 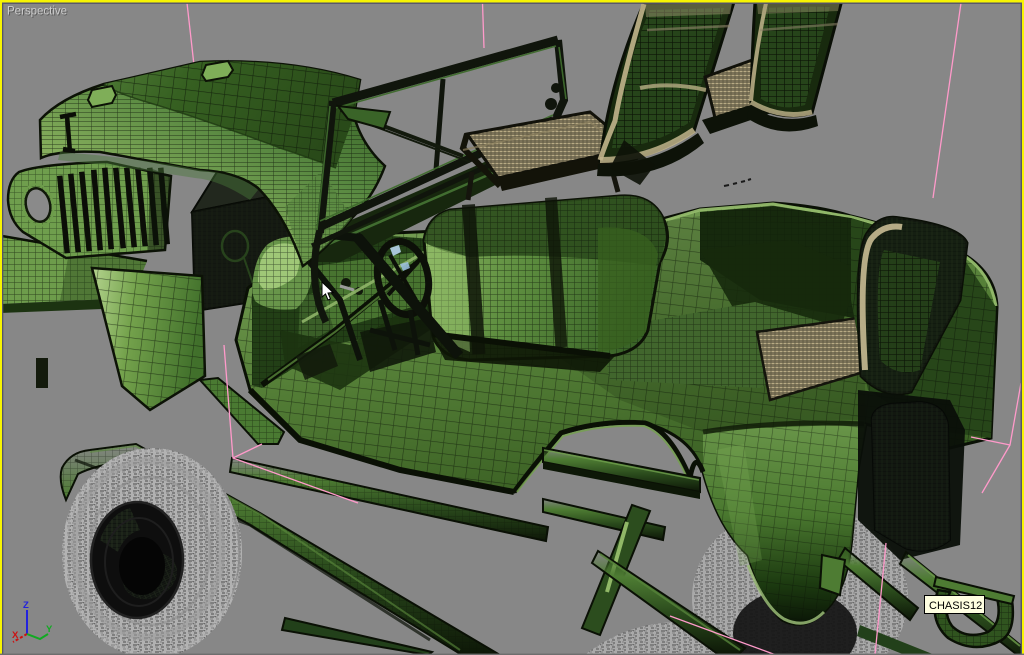 What do you see at coordinates (955, 606) in the screenshot?
I see `svg-text: CHASIS12` at bounding box center [955, 606].